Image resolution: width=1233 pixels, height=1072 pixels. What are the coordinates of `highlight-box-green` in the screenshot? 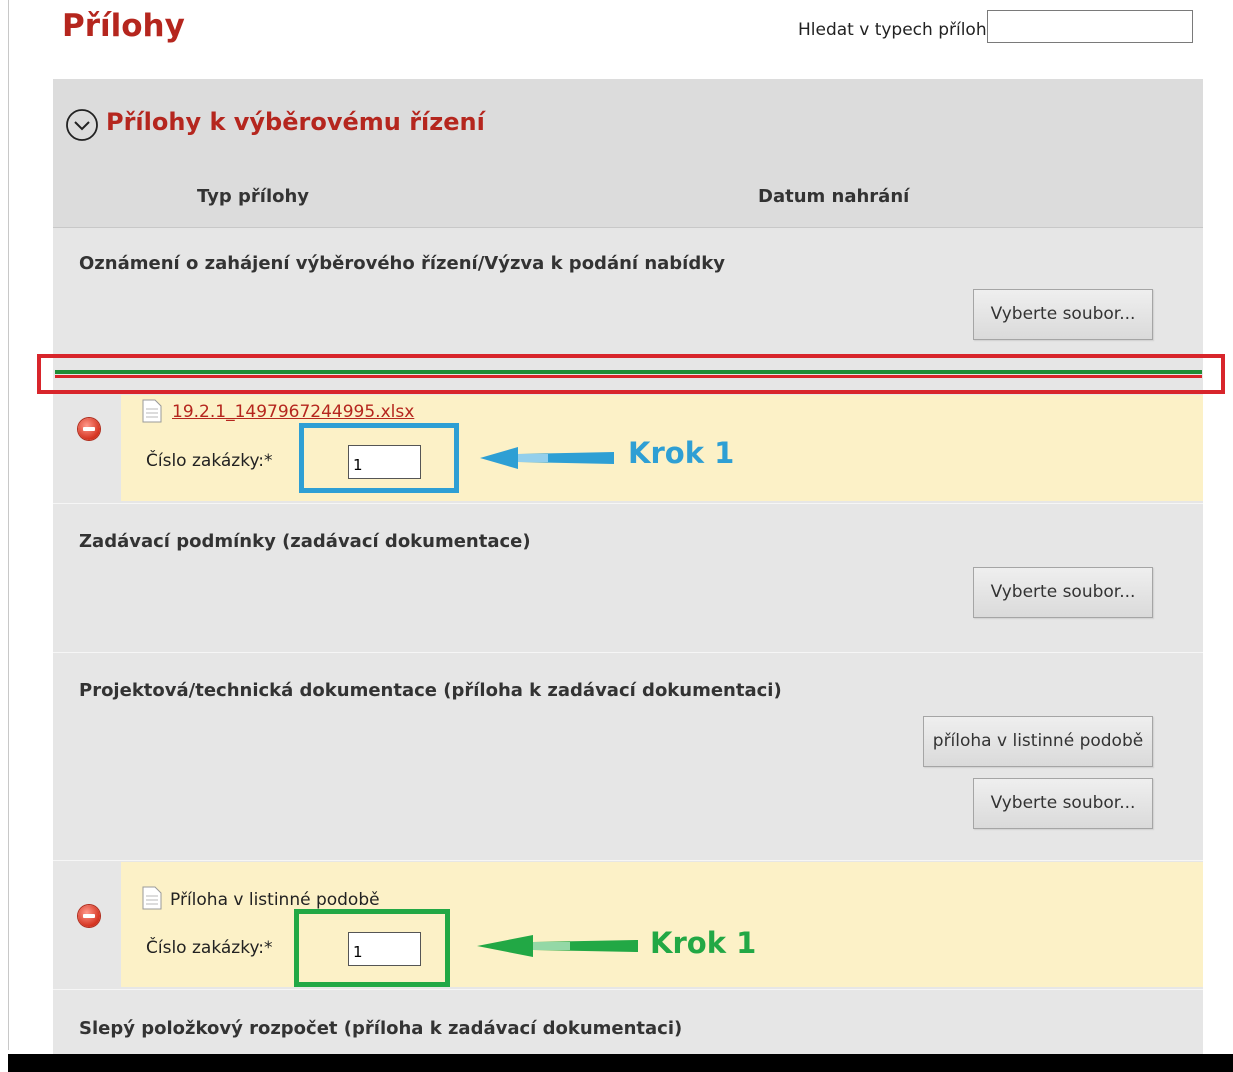 It's located at (372, 948).